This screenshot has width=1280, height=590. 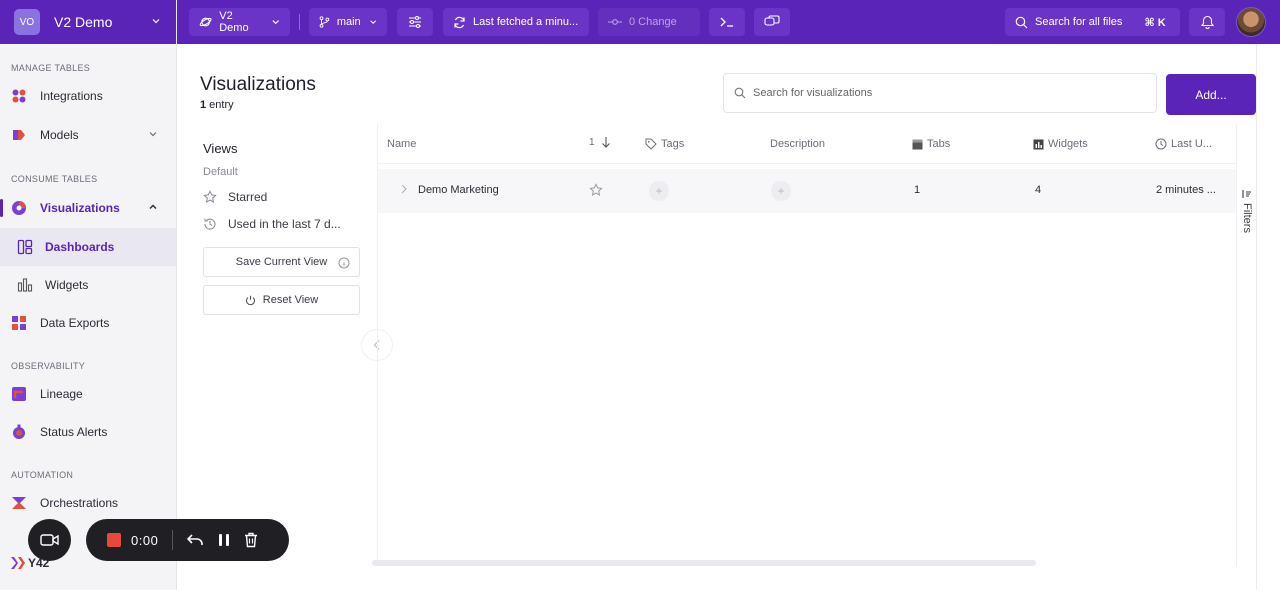 What do you see at coordinates (83, 22) in the screenshot?
I see `workspace-name: V2 Demo` at bounding box center [83, 22].